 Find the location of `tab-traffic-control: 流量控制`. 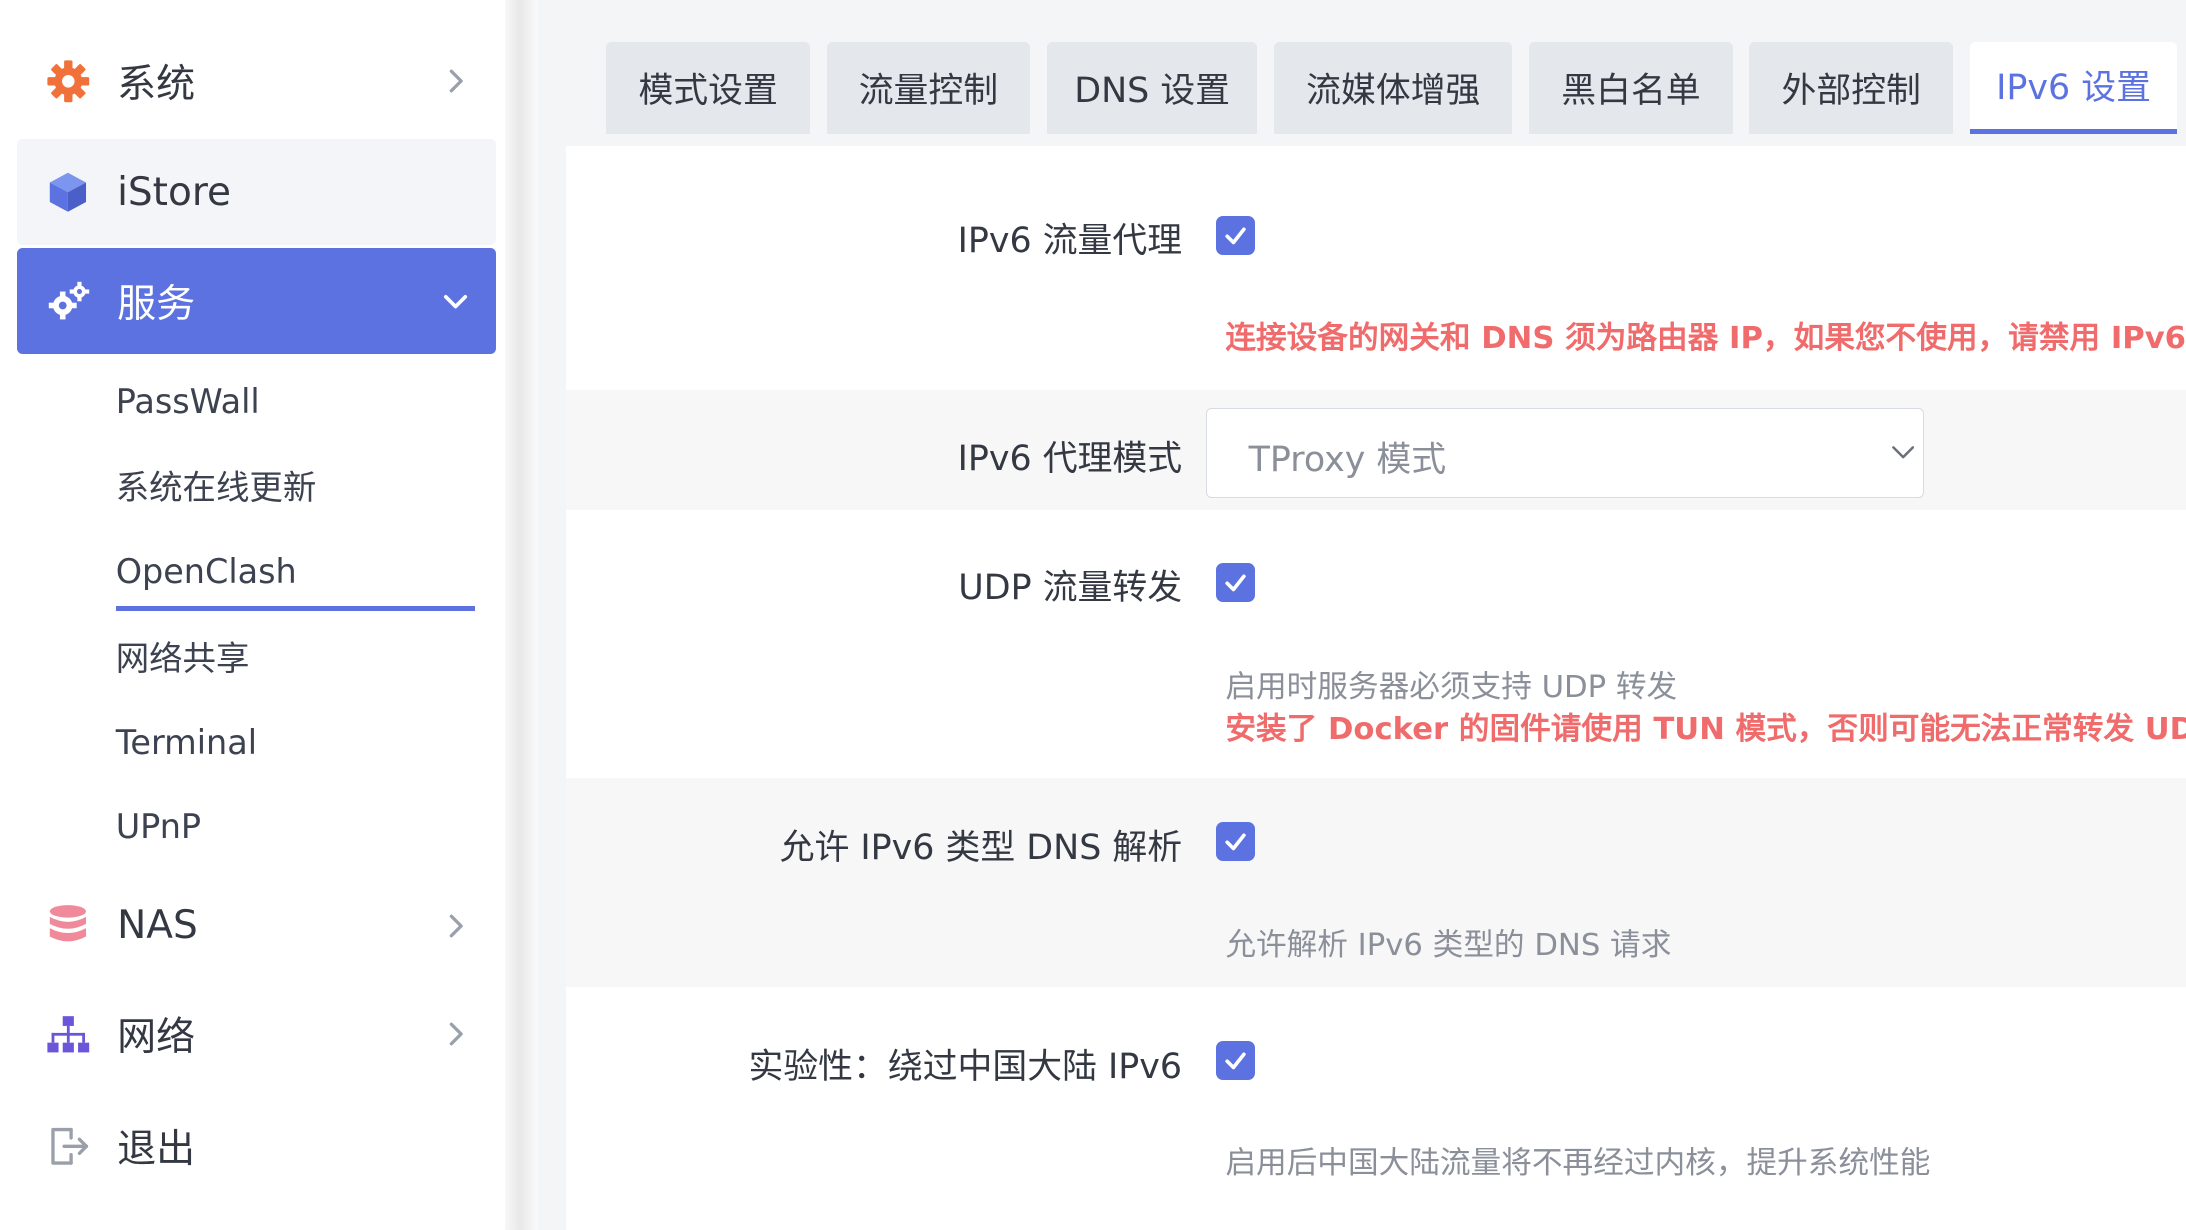

tab-traffic-control: 流量控制 is located at coordinates (928, 87).